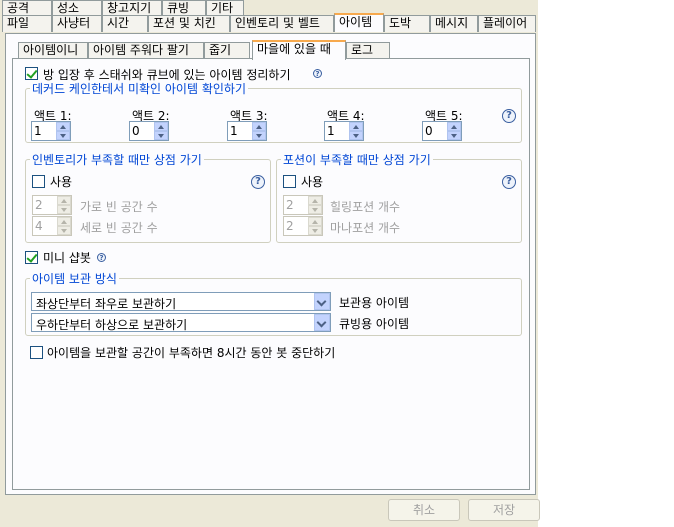 The height and width of the screenshot is (527, 674). I want to click on mana-down-arrow-icon, so click(315, 230).